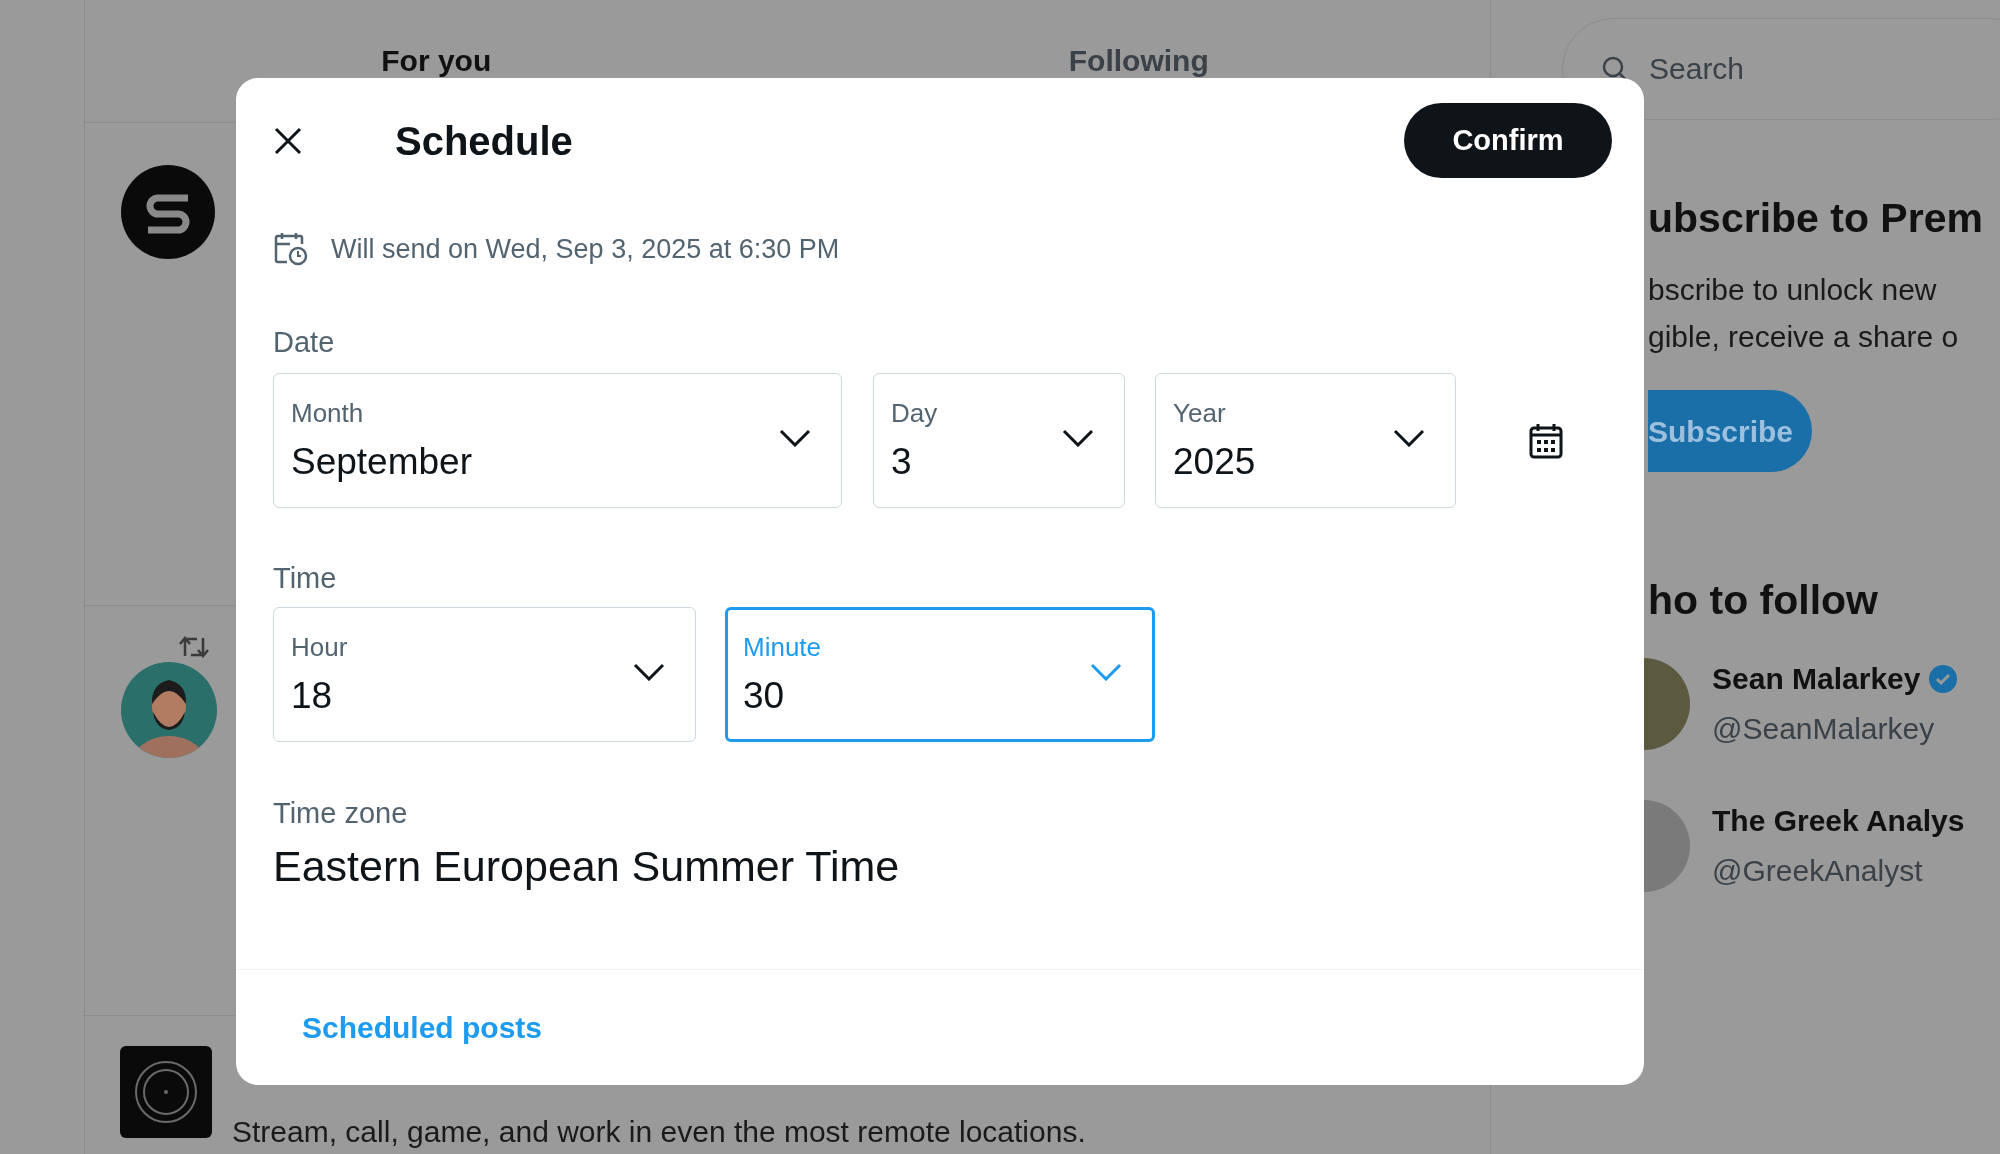 Image resolution: width=2000 pixels, height=1154 pixels. What do you see at coordinates (288, 140) in the screenshot?
I see `close-icon` at bounding box center [288, 140].